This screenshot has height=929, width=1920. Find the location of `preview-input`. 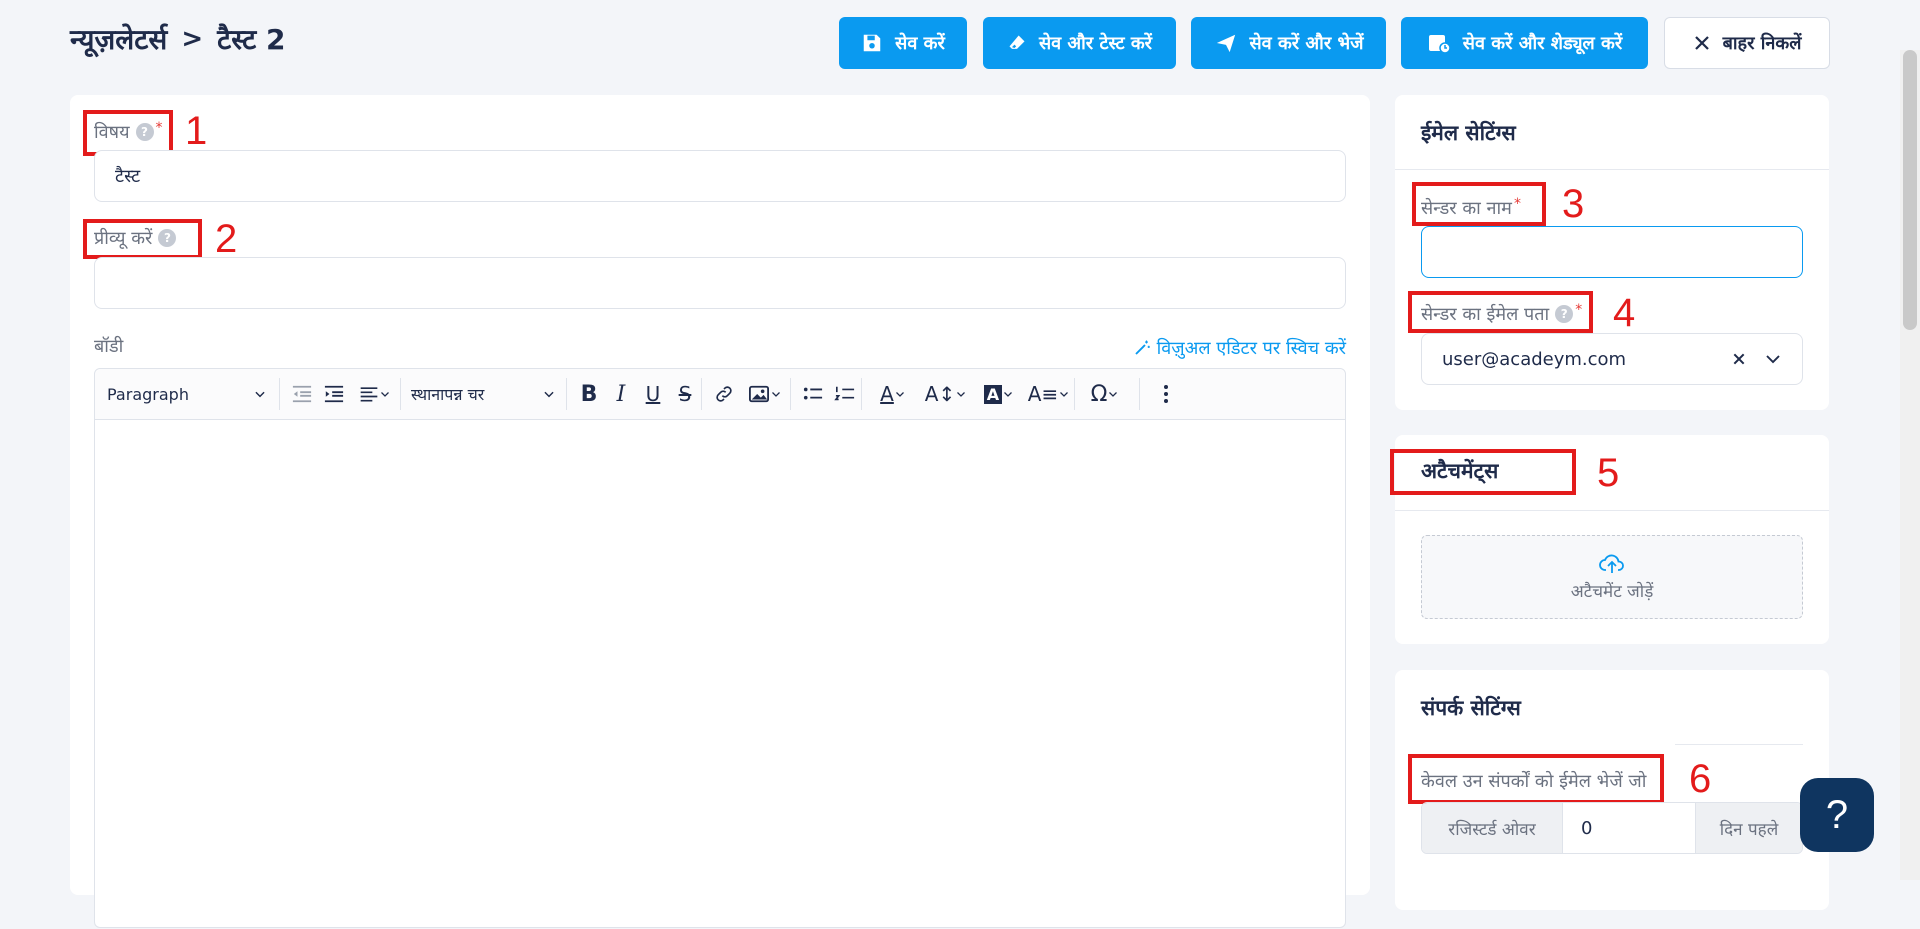

preview-input is located at coordinates (720, 283).